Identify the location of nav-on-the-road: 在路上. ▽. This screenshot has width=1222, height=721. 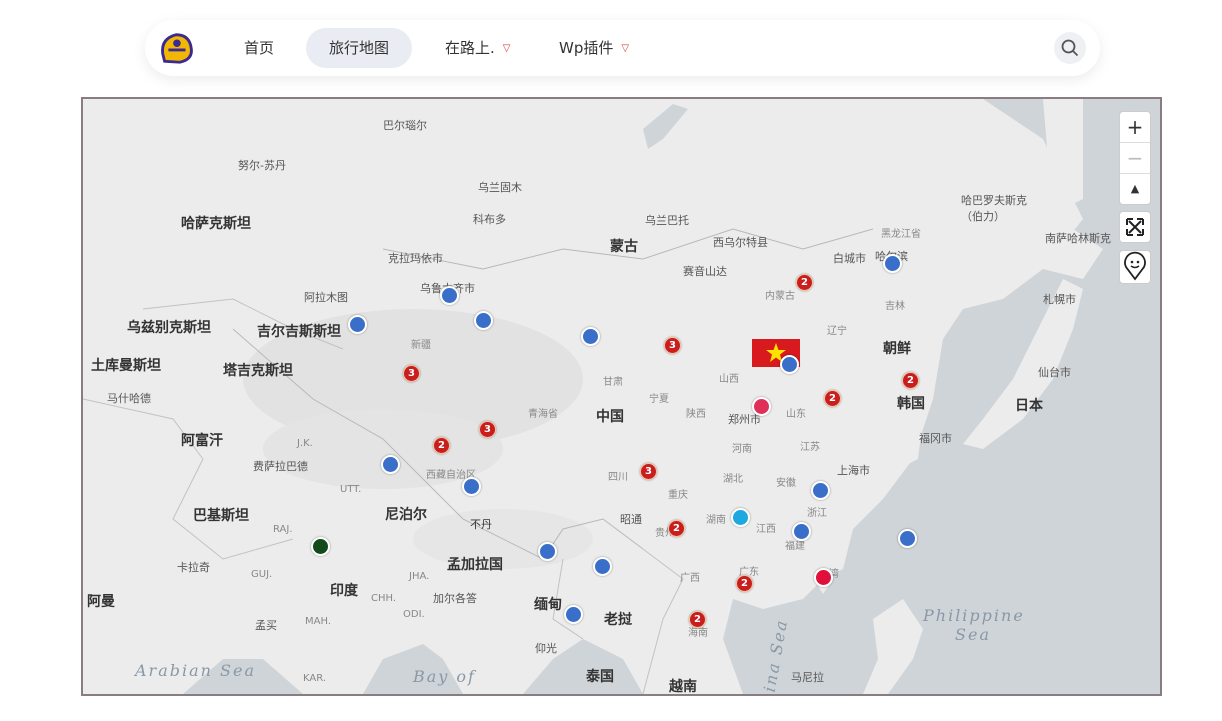
(477, 48).